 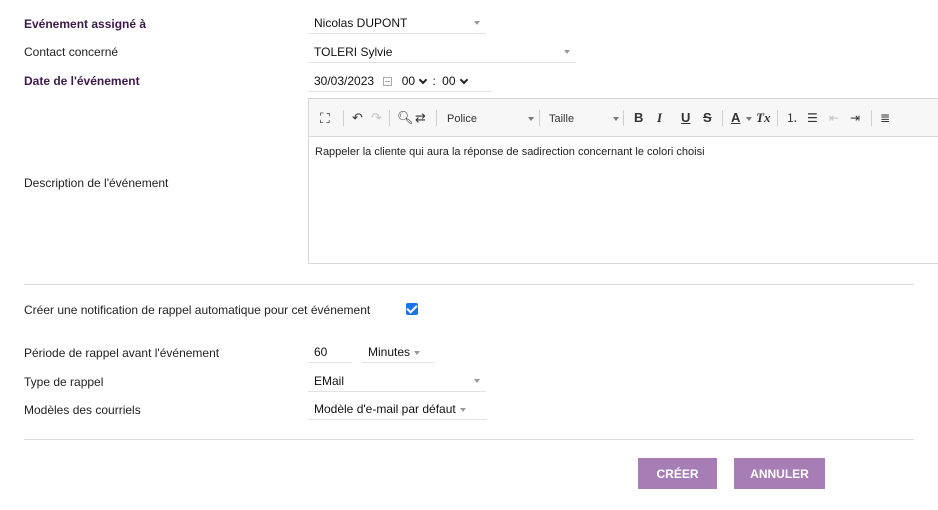 What do you see at coordinates (792, 118) in the screenshot?
I see `numbered-list-icon: ⒈` at bounding box center [792, 118].